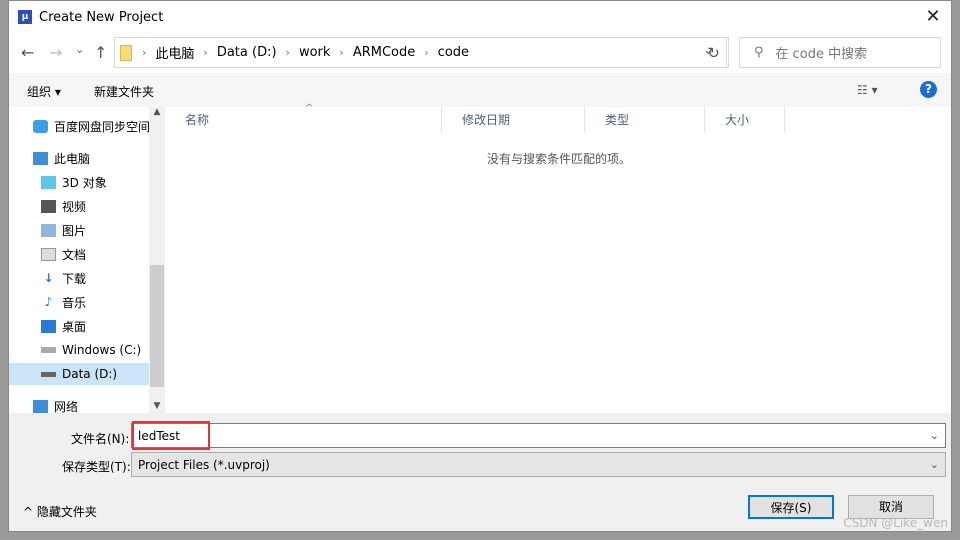 This screenshot has width=960, height=540. I want to click on film-icon, so click(48, 206).